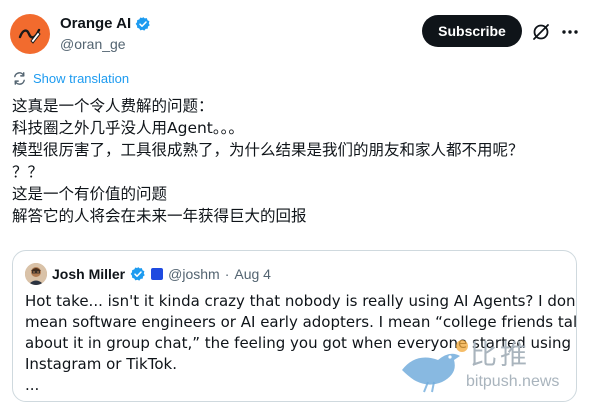  I want to click on tweet-line: ？？, so click(28, 172).